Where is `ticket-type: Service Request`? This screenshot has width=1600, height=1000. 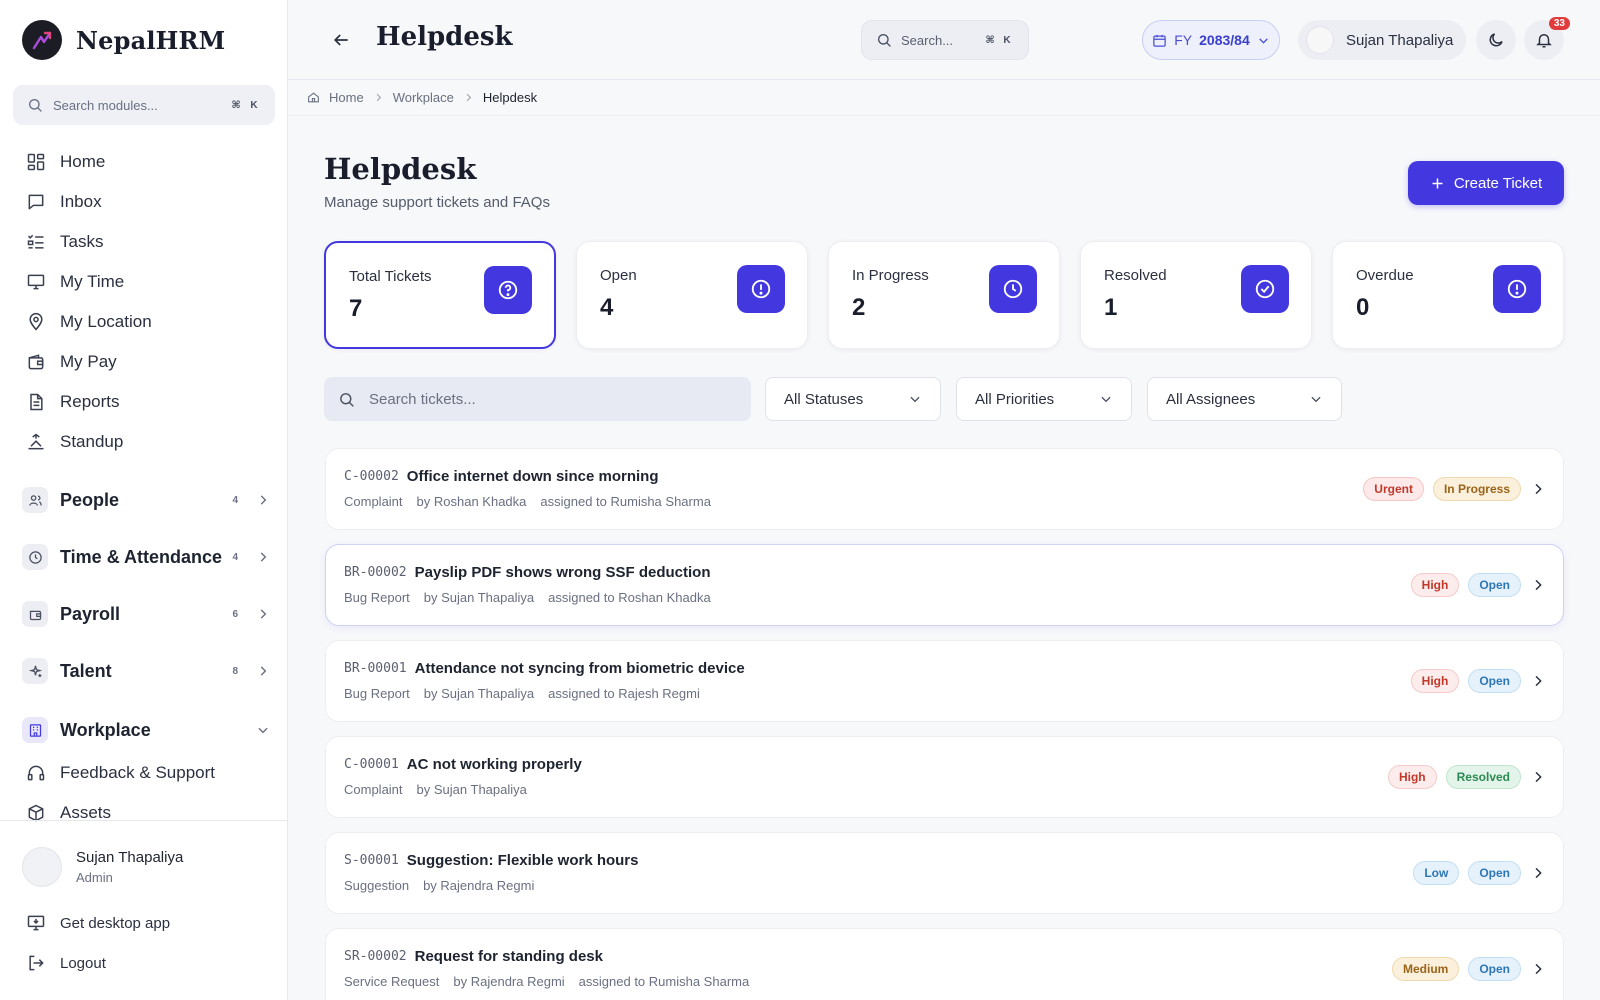 ticket-type: Service Request is located at coordinates (392, 981).